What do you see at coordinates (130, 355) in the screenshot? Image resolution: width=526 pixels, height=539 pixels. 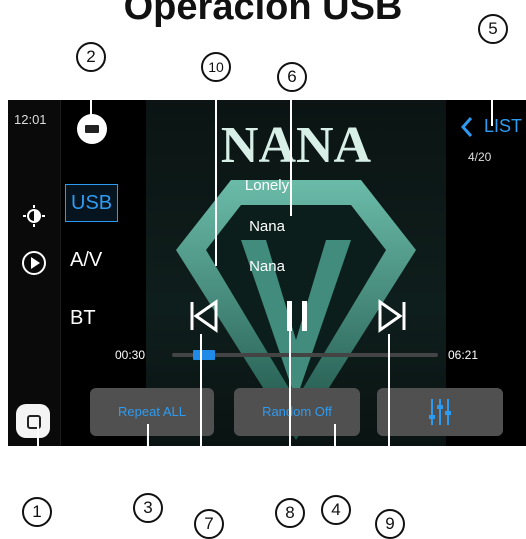 I see `elapsed-time: 00:30` at bounding box center [130, 355].